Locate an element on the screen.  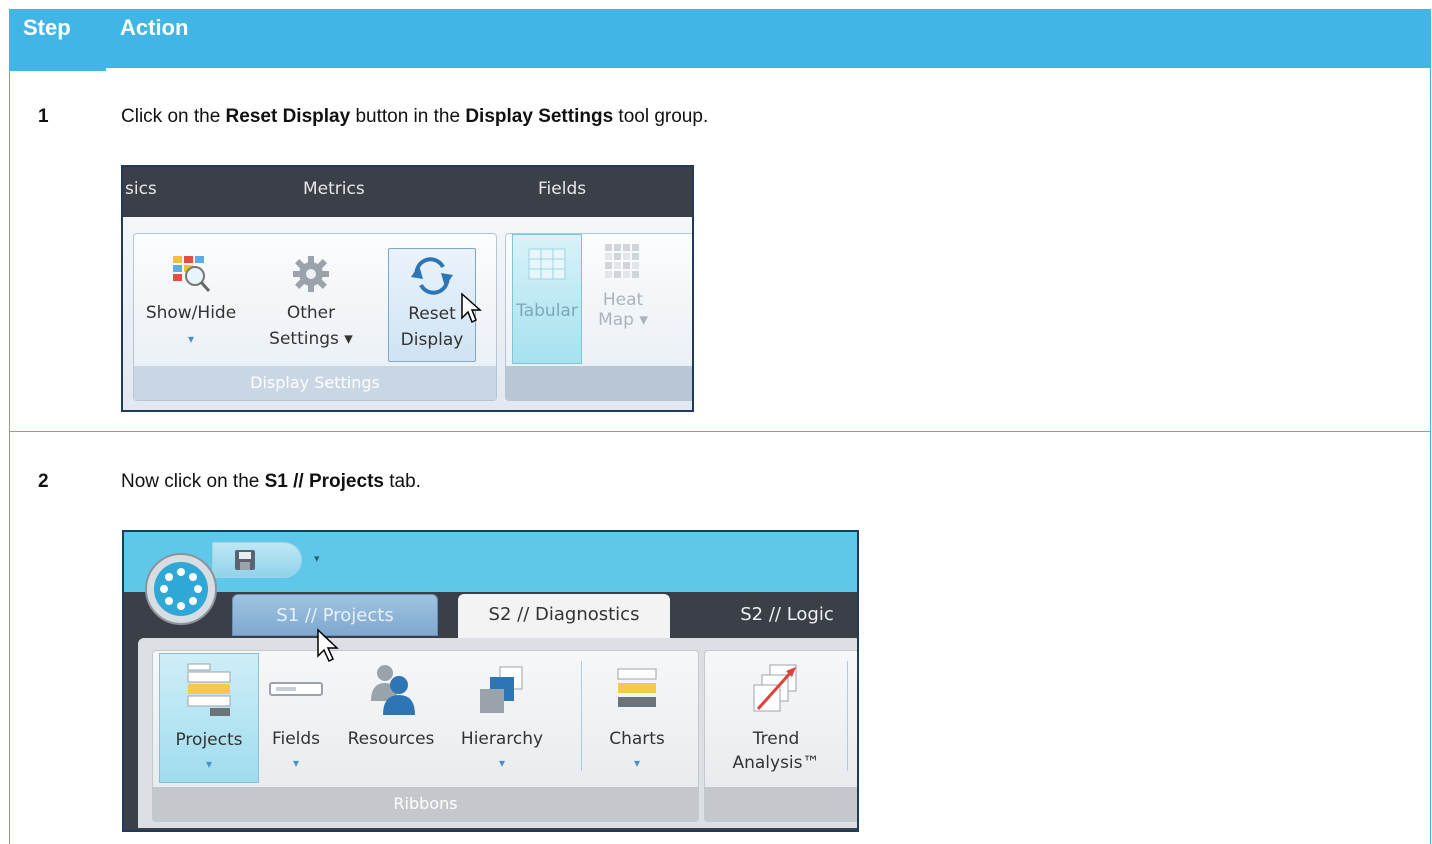
trend-analysis-label-2: Analysis™ is located at coordinates (776, 763).